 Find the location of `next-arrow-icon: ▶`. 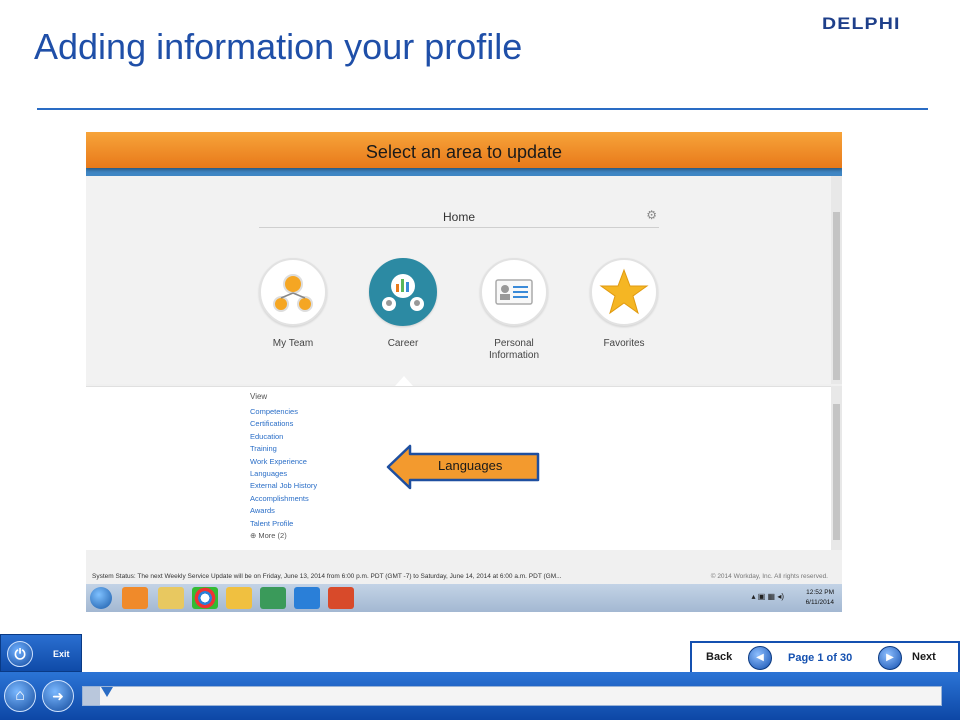

next-arrow-icon: ▶ is located at coordinates (890, 658).